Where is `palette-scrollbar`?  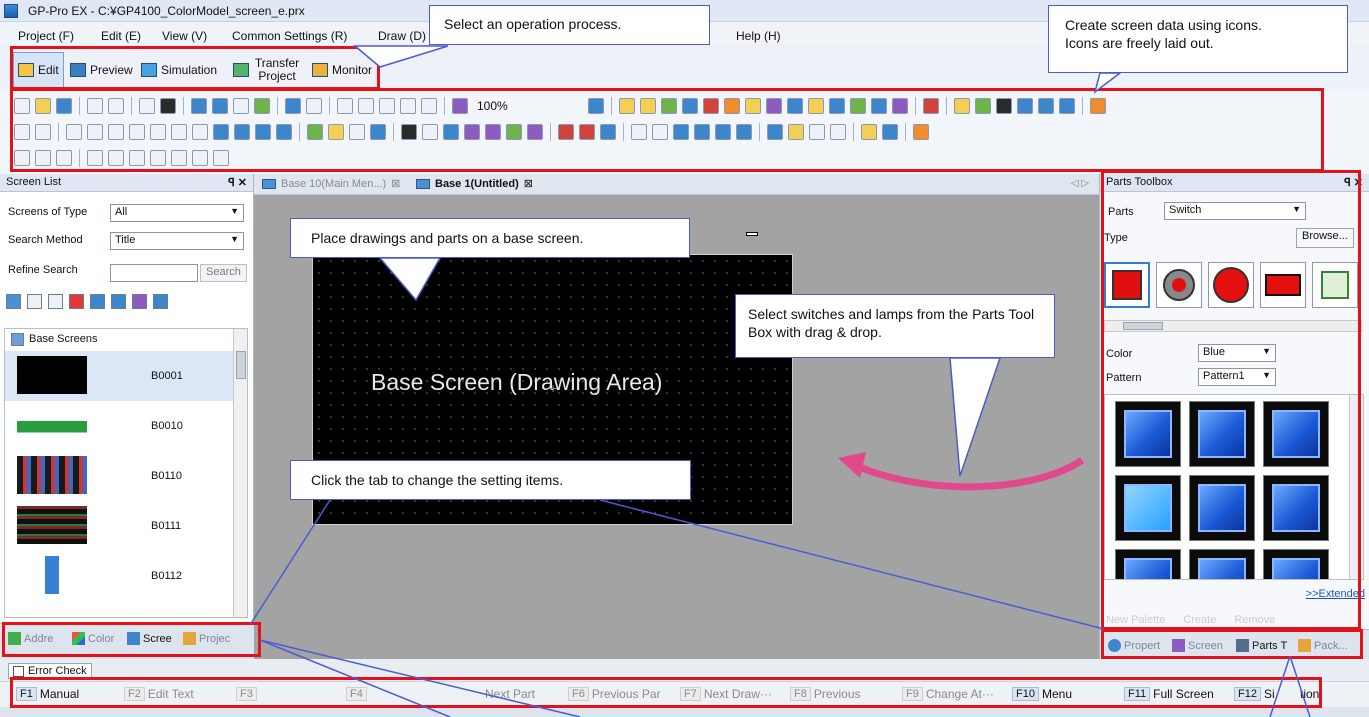 palette-scrollbar is located at coordinates (1356, 487).